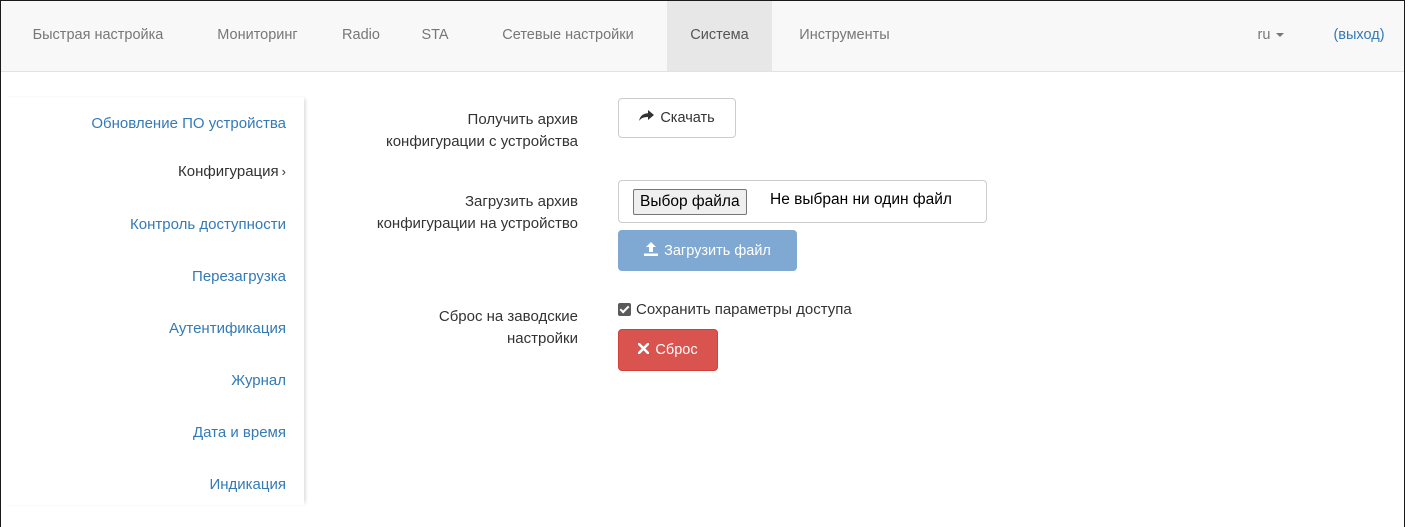  What do you see at coordinates (1280, 35) in the screenshot?
I see `caret-down-icon` at bounding box center [1280, 35].